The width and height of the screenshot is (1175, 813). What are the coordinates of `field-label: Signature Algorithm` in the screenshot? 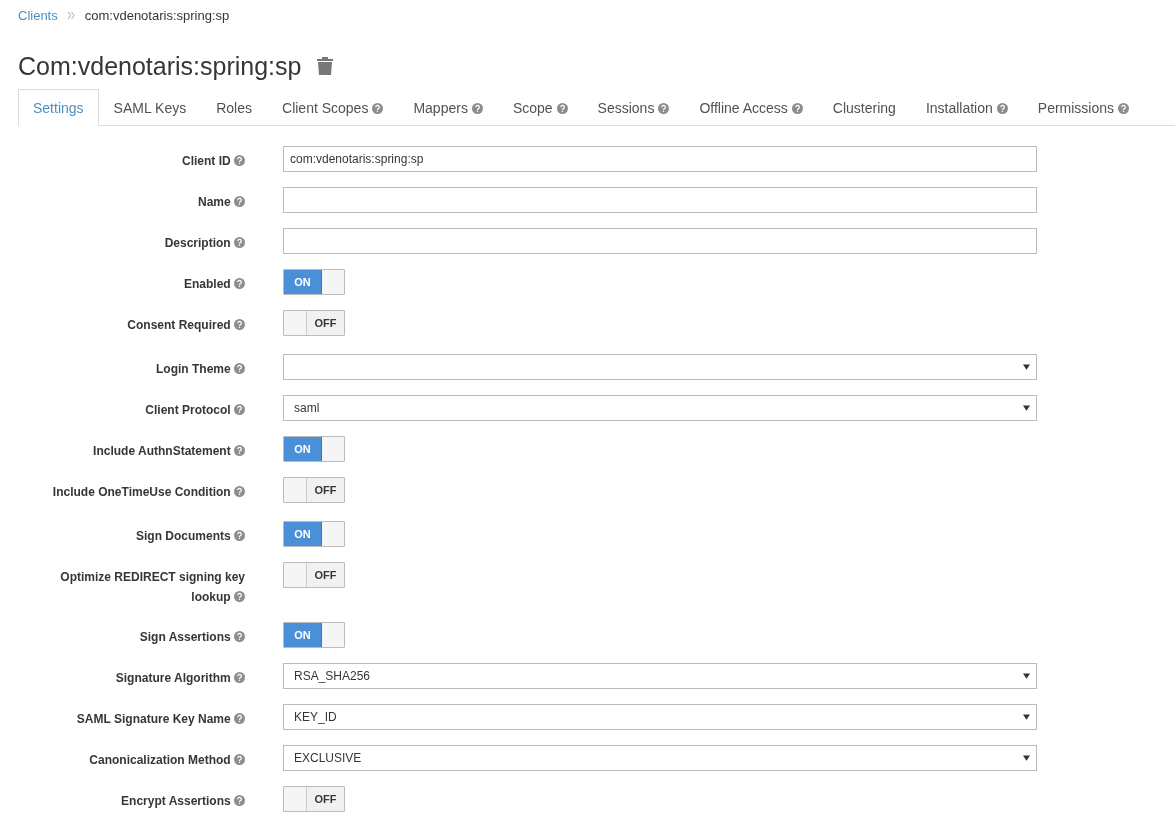 It's located at (131, 675).